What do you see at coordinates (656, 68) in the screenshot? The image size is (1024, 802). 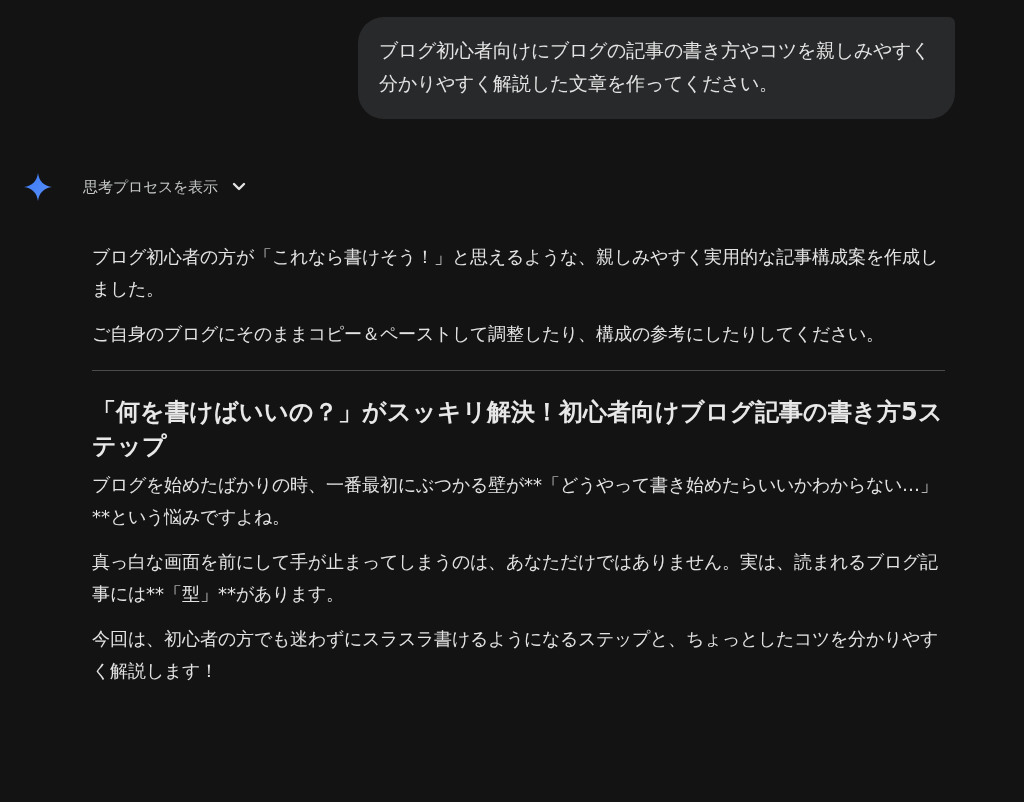 I see `user-message: ブログ初心者向けにブログの記事の書き方やコツを親しみやすく分かりやすく解説した文章を作ってください。` at bounding box center [656, 68].